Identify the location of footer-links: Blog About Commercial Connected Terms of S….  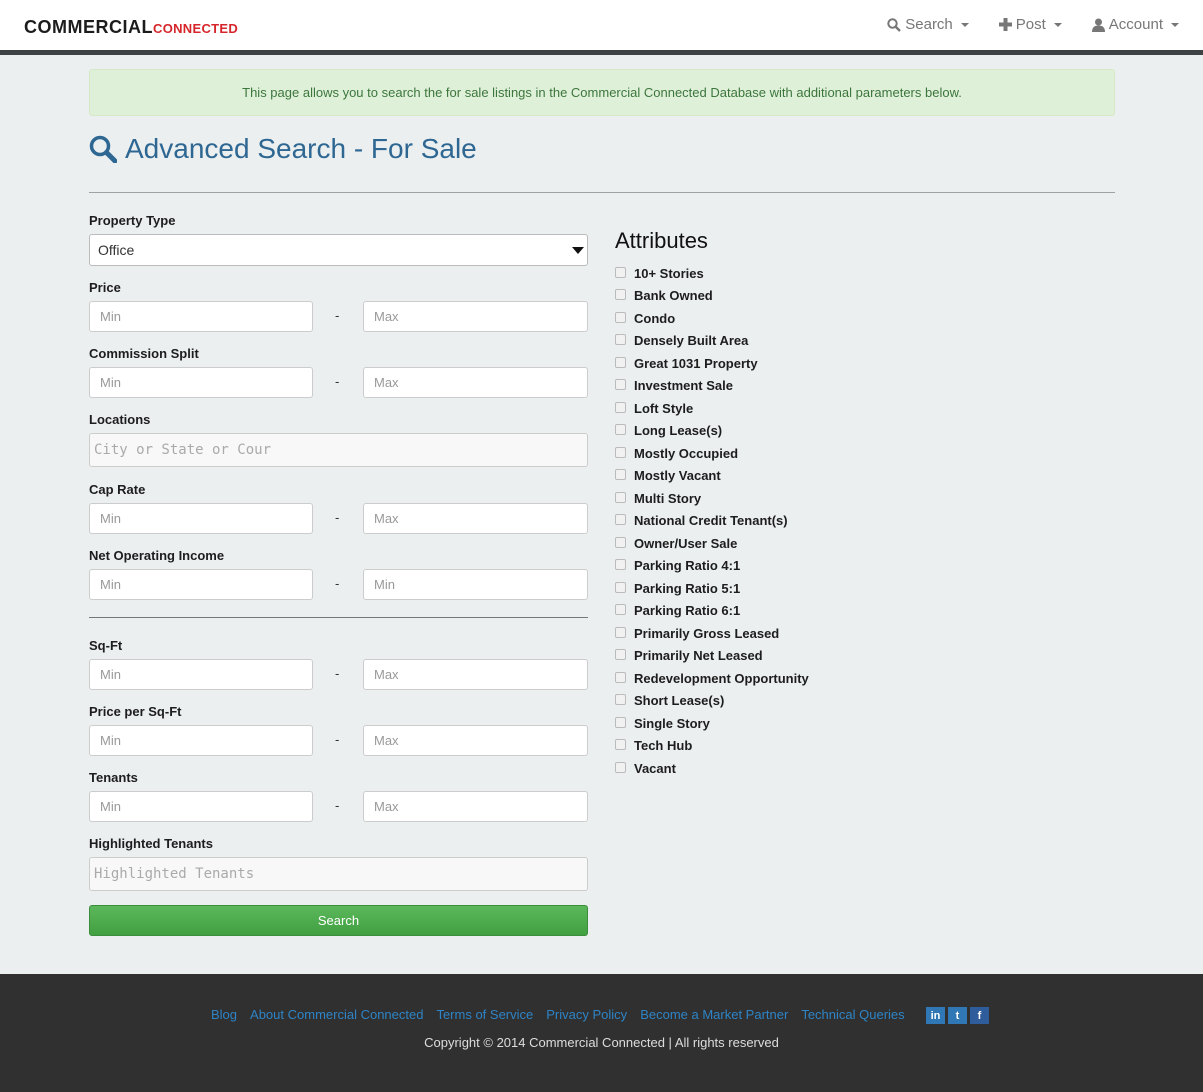
(558, 1014).